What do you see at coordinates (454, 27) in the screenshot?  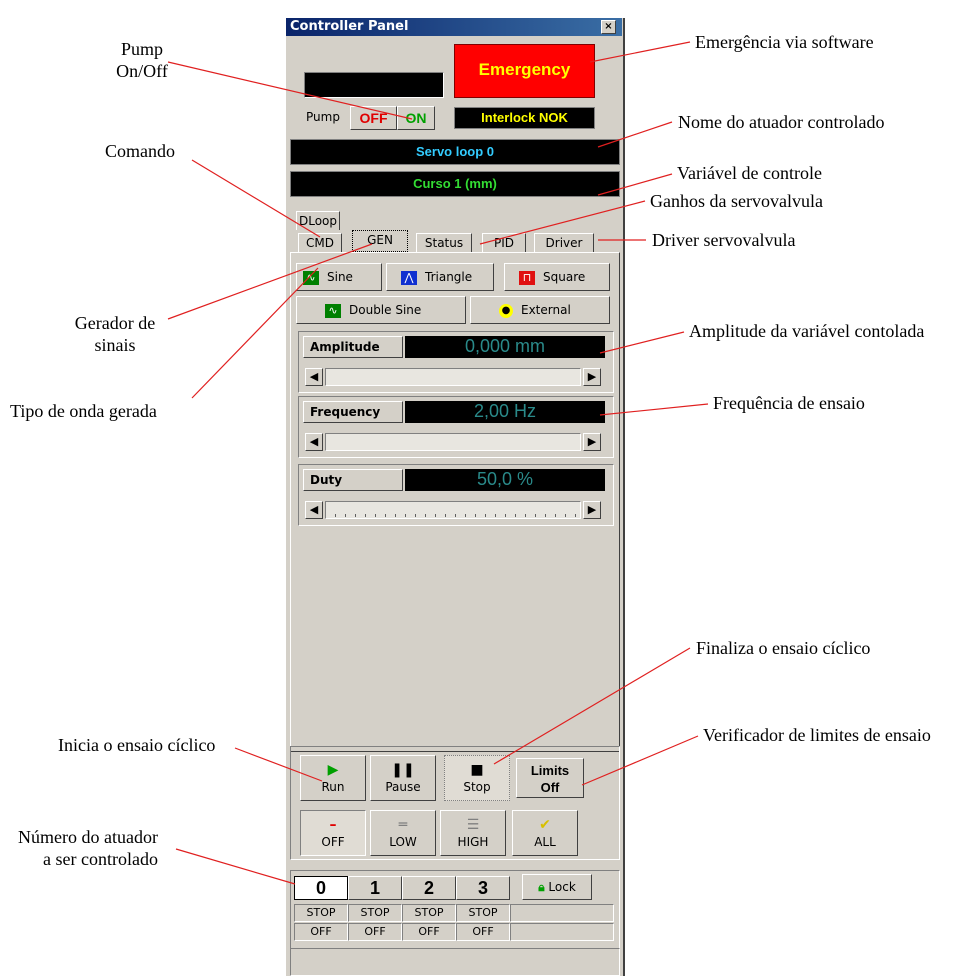 I see `title-bar: Controller Panel ×` at bounding box center [454, 27].